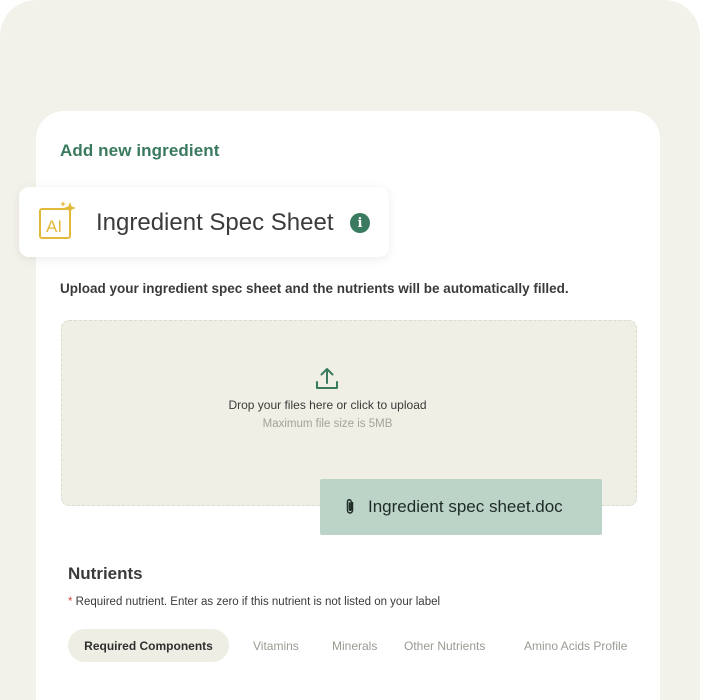  Describe the element at coordinates (327, 378) in the screenshot. I see `upload-icon` at that location.